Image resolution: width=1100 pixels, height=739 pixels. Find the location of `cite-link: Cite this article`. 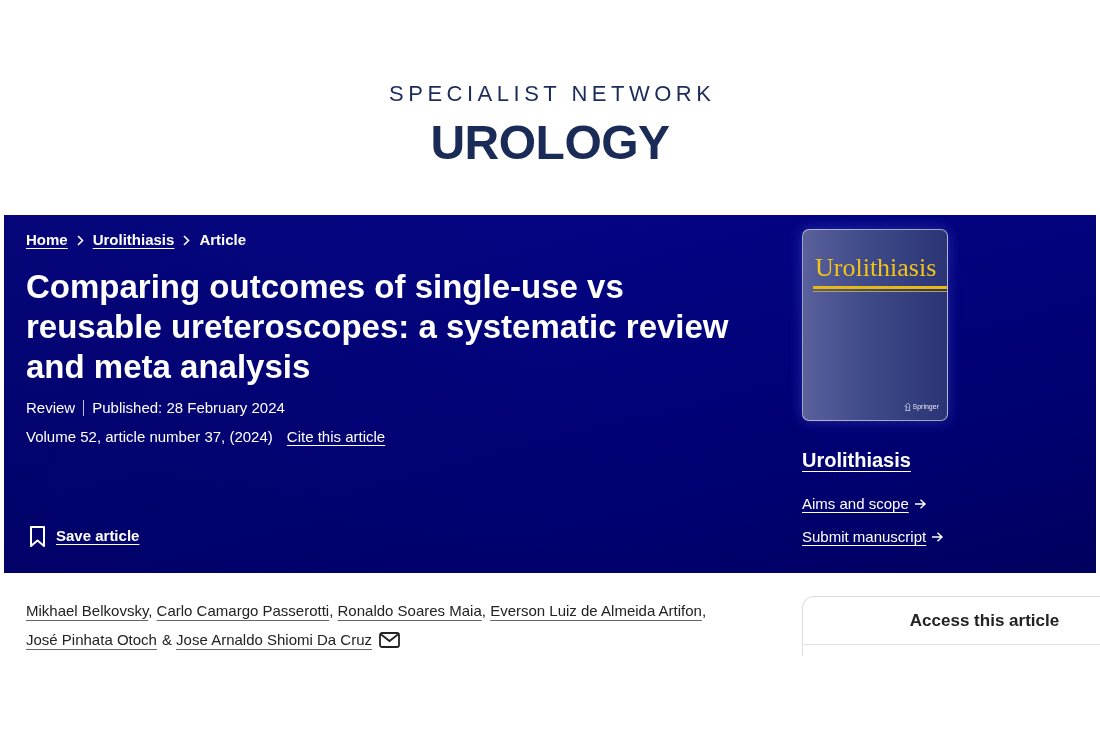

cite-link: Cite this article is located at coordinates (336, 437).